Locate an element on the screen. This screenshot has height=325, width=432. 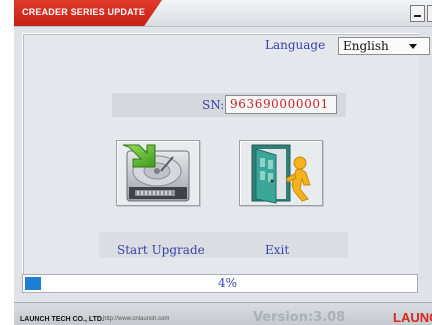
minimize-icon is located at coordinates (417, 16).